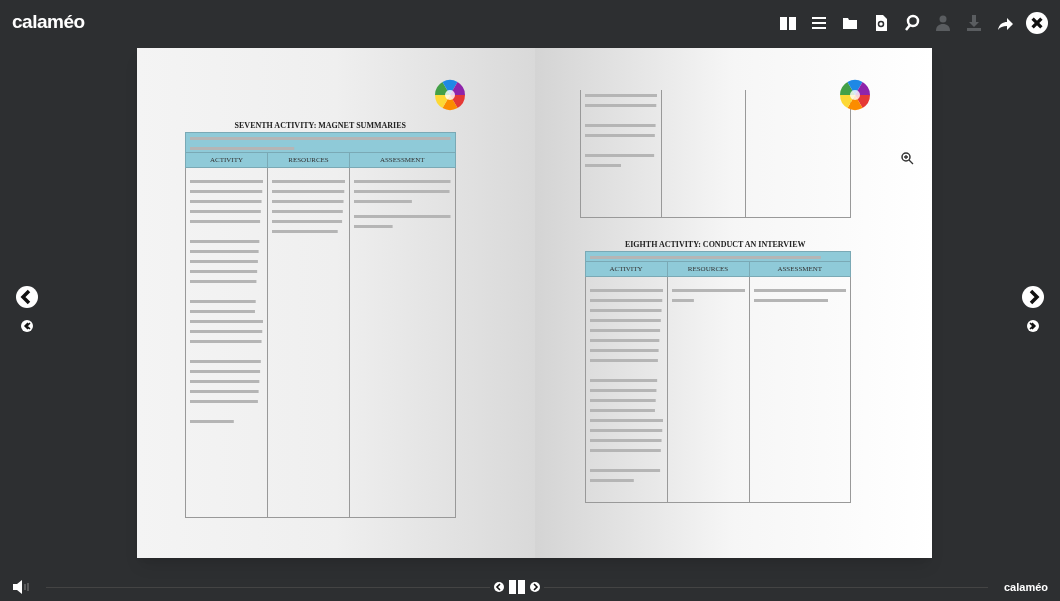 The height and width of the screenshot is (601, 1060). I want to click on first-page-icon, so click(27, 326).